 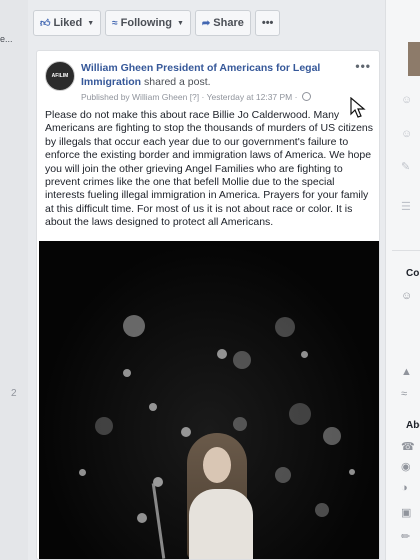 I want to click on post-more-button: •••, so click(x=363, y=66).